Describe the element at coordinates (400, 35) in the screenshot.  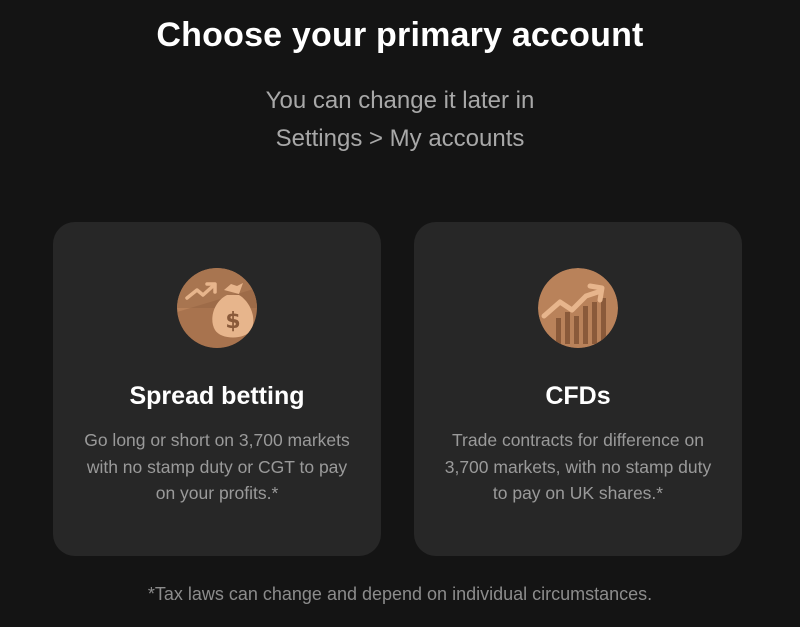
I see `page-title: Choose your primary account` at that location.